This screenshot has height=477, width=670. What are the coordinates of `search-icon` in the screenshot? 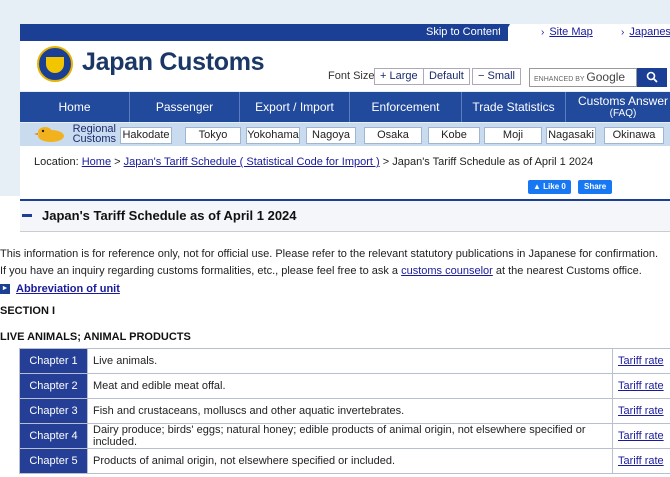 It's located at (652, 77).